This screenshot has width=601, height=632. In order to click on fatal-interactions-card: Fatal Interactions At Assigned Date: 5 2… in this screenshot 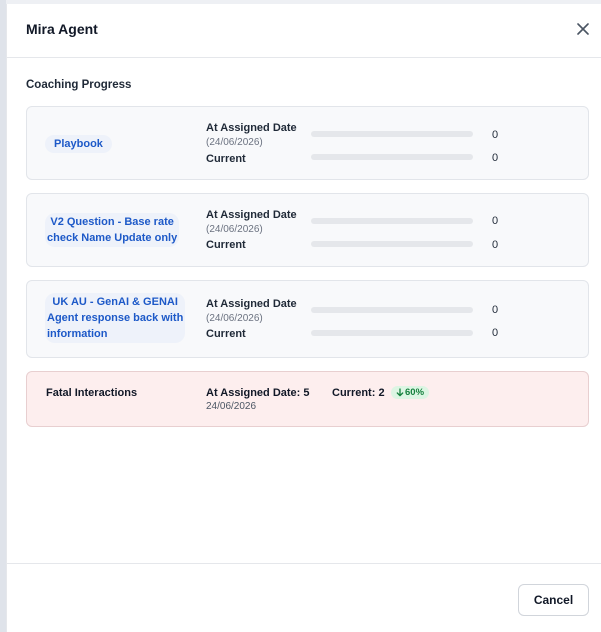, I will do `click(307, 399)`.